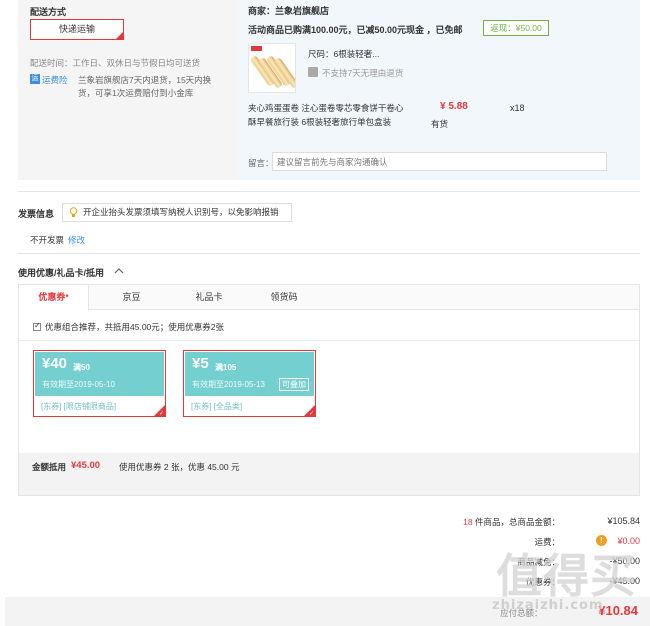 This screenshot has height=626, width=650. I want to click on memo-input, so click(439, 161).